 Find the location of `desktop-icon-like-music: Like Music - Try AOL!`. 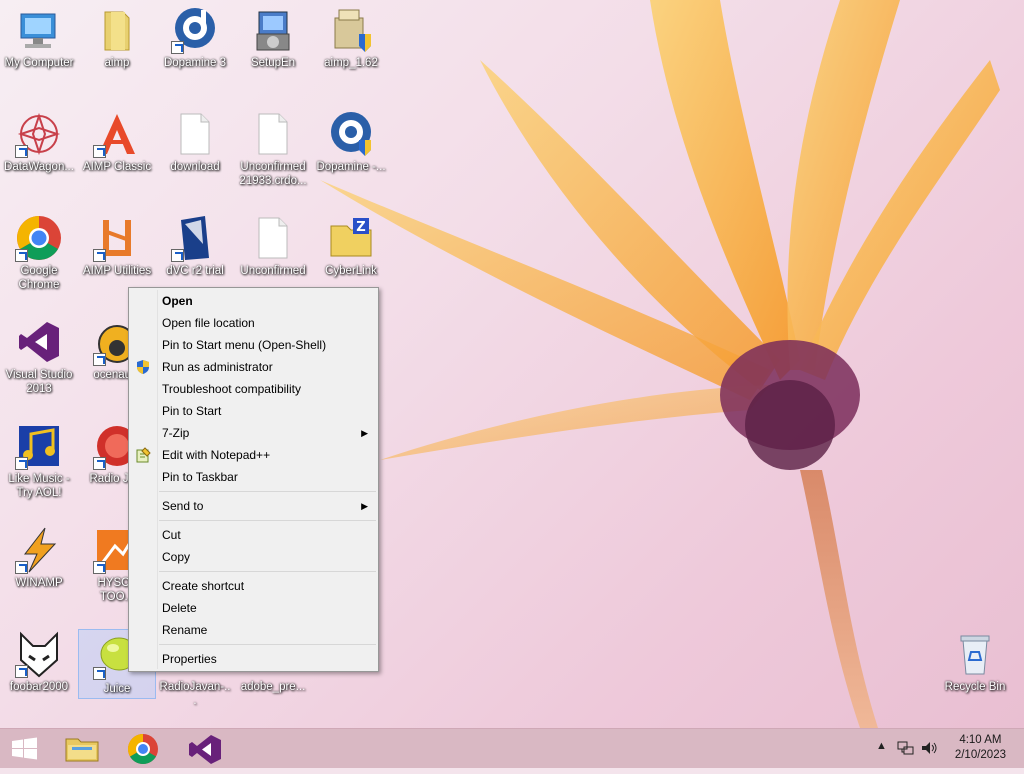

desktop-icon-like-music: Like Music - Try AOL! is located at coordinates (39, 464).